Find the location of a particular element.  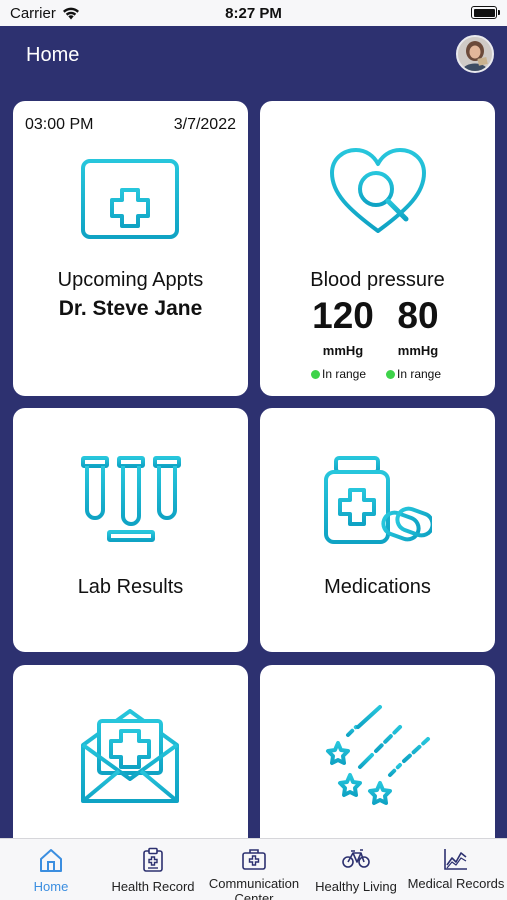

systolic-status-label: In range is located at coordinates (344, 374).